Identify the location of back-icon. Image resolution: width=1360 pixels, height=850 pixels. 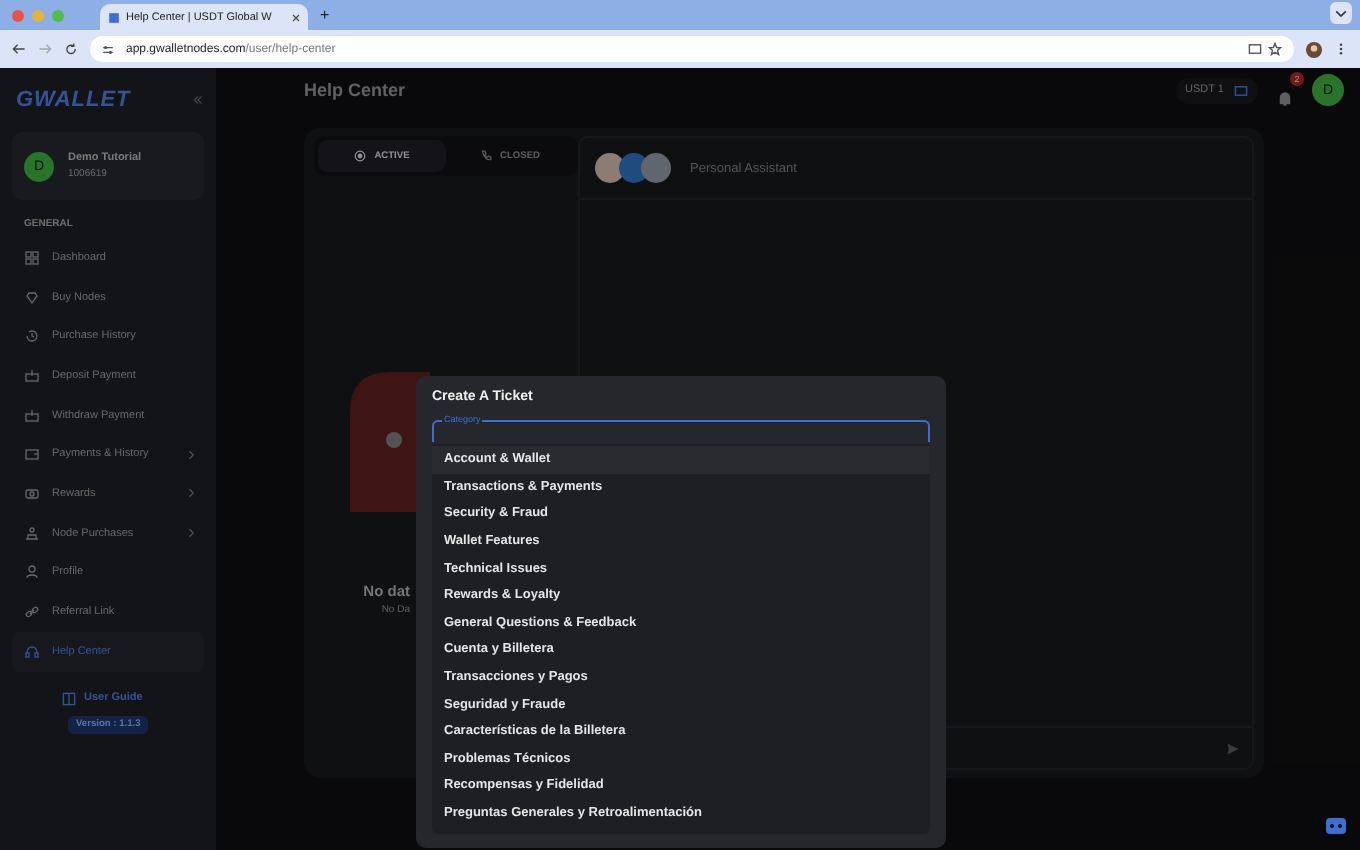
(19, 49).